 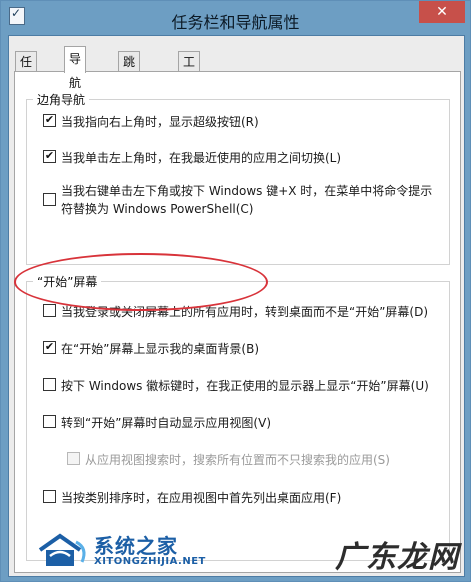 I want to click on option-auto-apps-view: 转到“开始”屏幕时自动显示应用视图(V), so click(x=243, y=424).